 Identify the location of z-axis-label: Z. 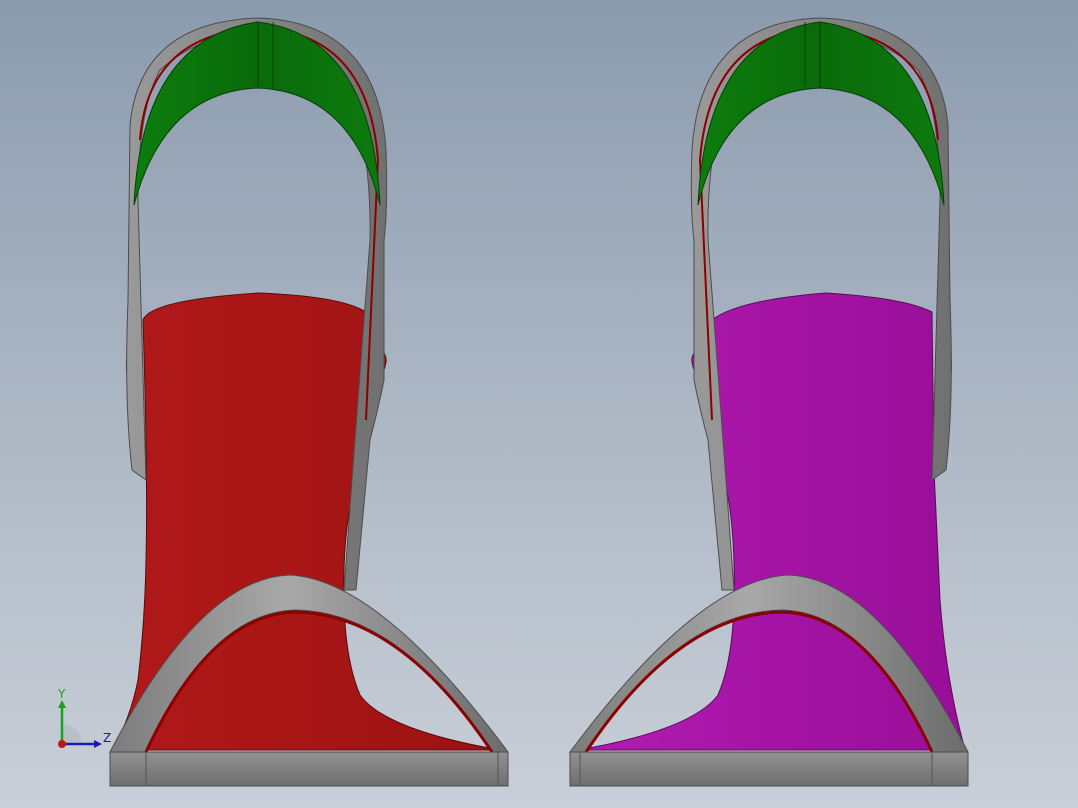
(107, 738).